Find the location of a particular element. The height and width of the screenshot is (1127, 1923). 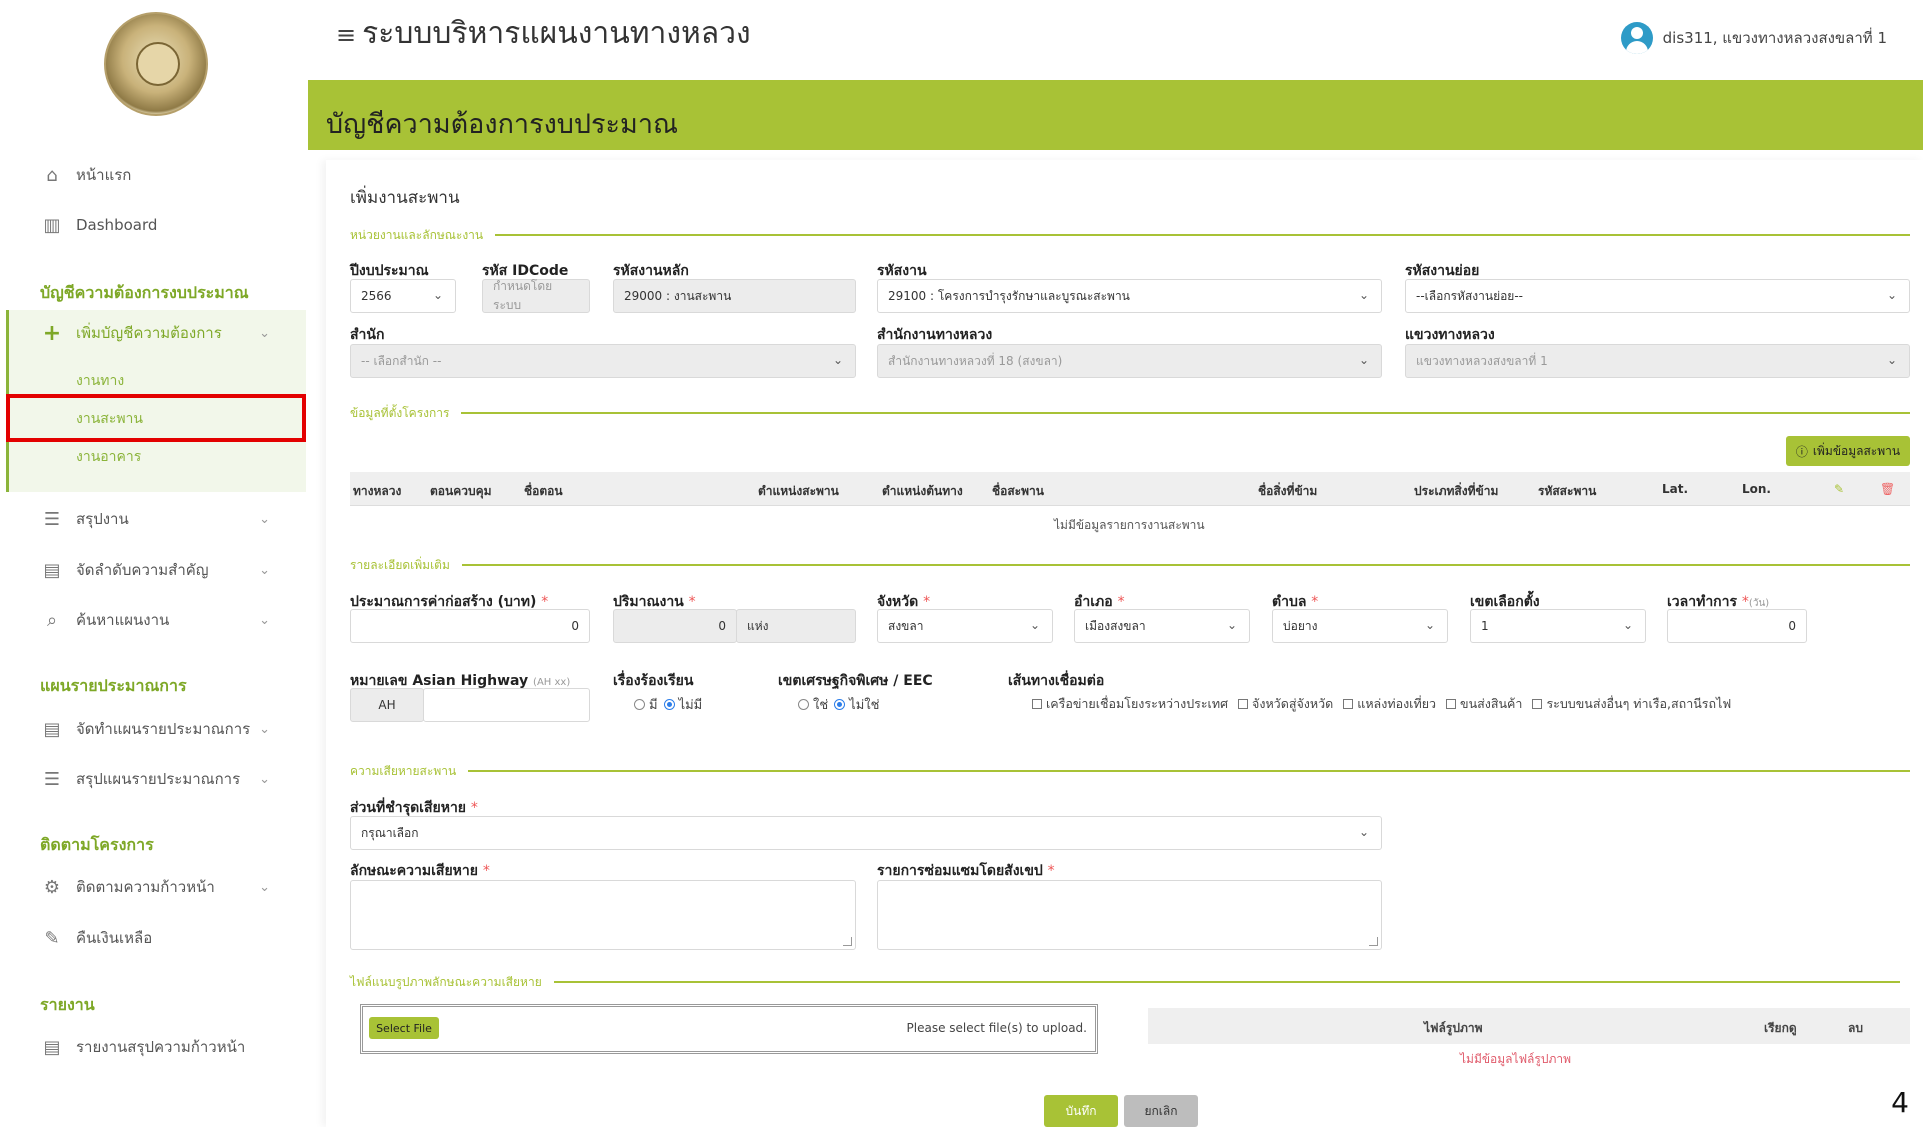

highlight-box is located at coordinates (156, 418).